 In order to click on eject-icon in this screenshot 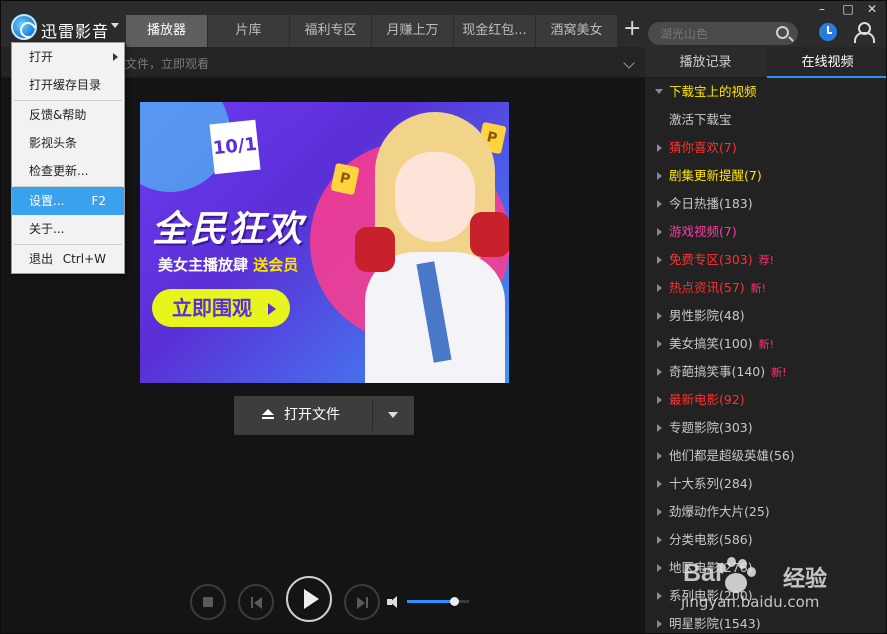, I will do `click(268, 415)`.